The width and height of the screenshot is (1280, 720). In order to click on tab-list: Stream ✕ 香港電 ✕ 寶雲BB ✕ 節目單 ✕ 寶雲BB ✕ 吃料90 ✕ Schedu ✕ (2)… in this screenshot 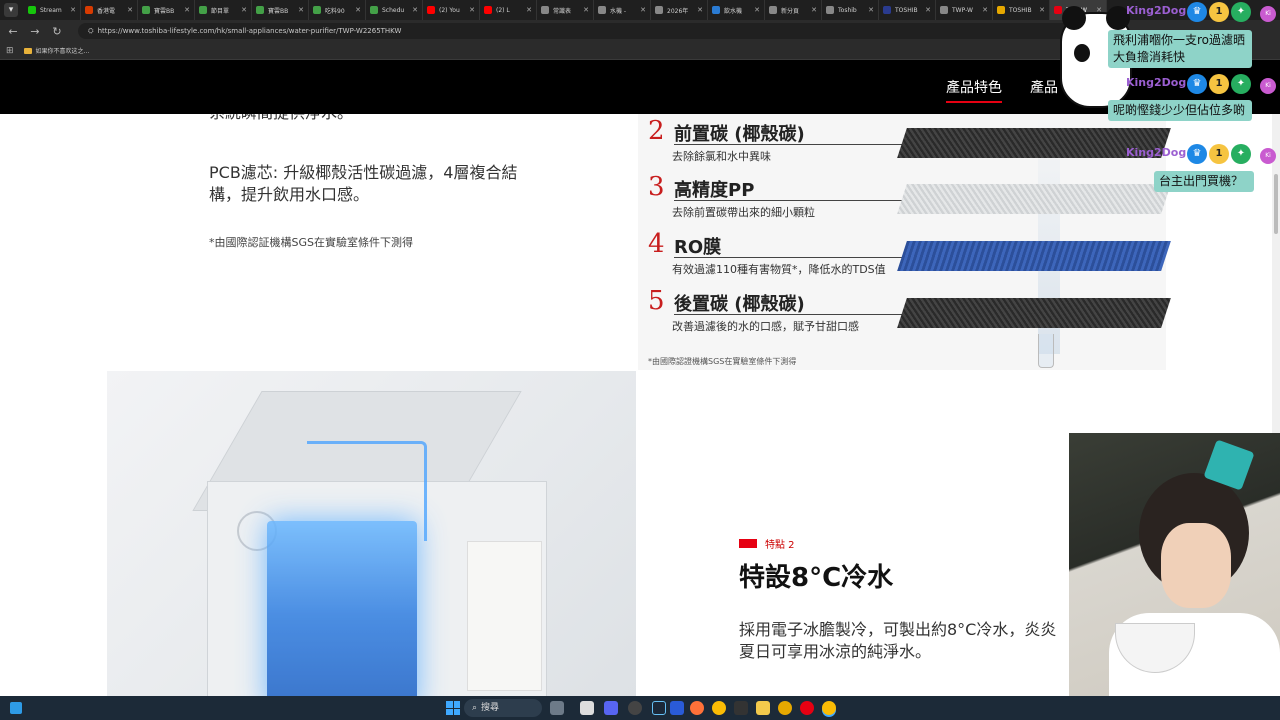, I will do `click(565, 10)`.